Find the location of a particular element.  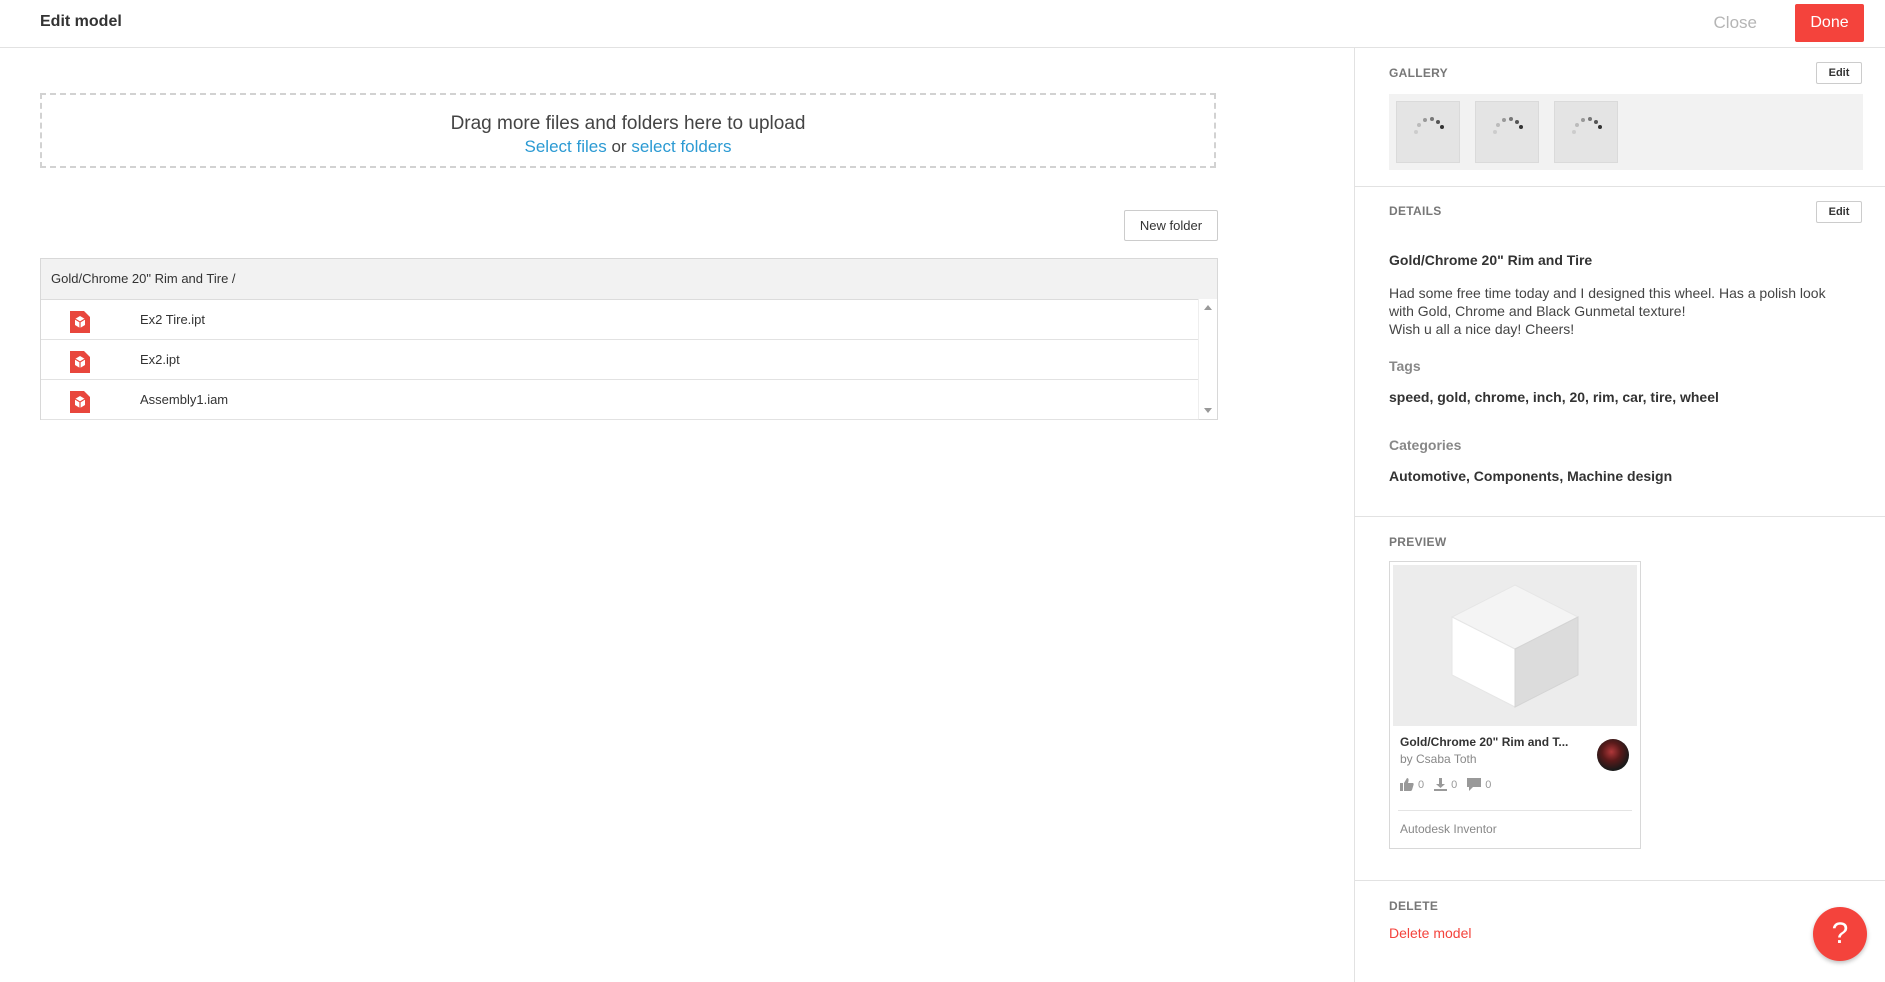

likes-stat: 0 is located at coordinates (1412, 784).